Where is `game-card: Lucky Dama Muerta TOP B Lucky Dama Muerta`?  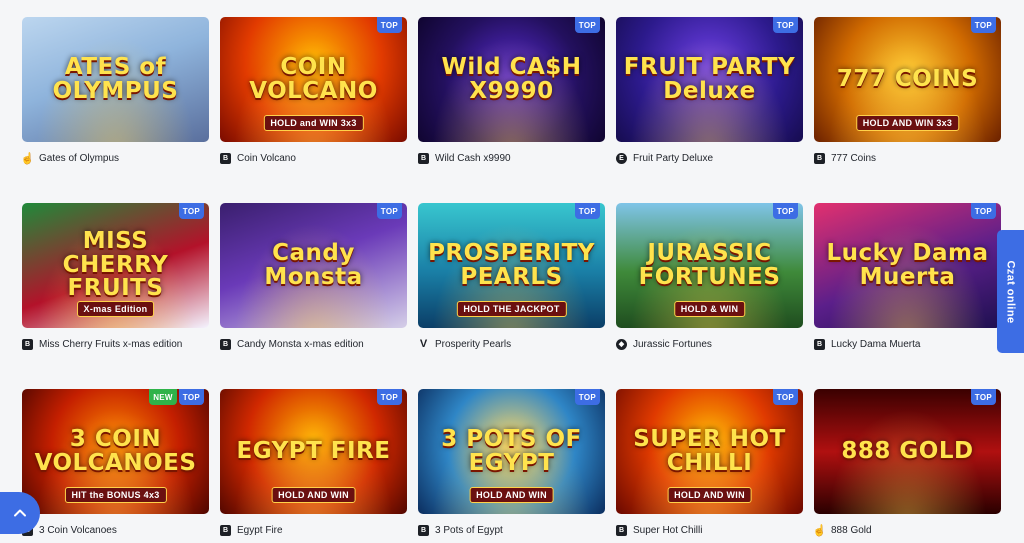 game-card: Lucky Dama Muerta TOP B Lucky Dama Muerta is located at coordinates (907, 277).